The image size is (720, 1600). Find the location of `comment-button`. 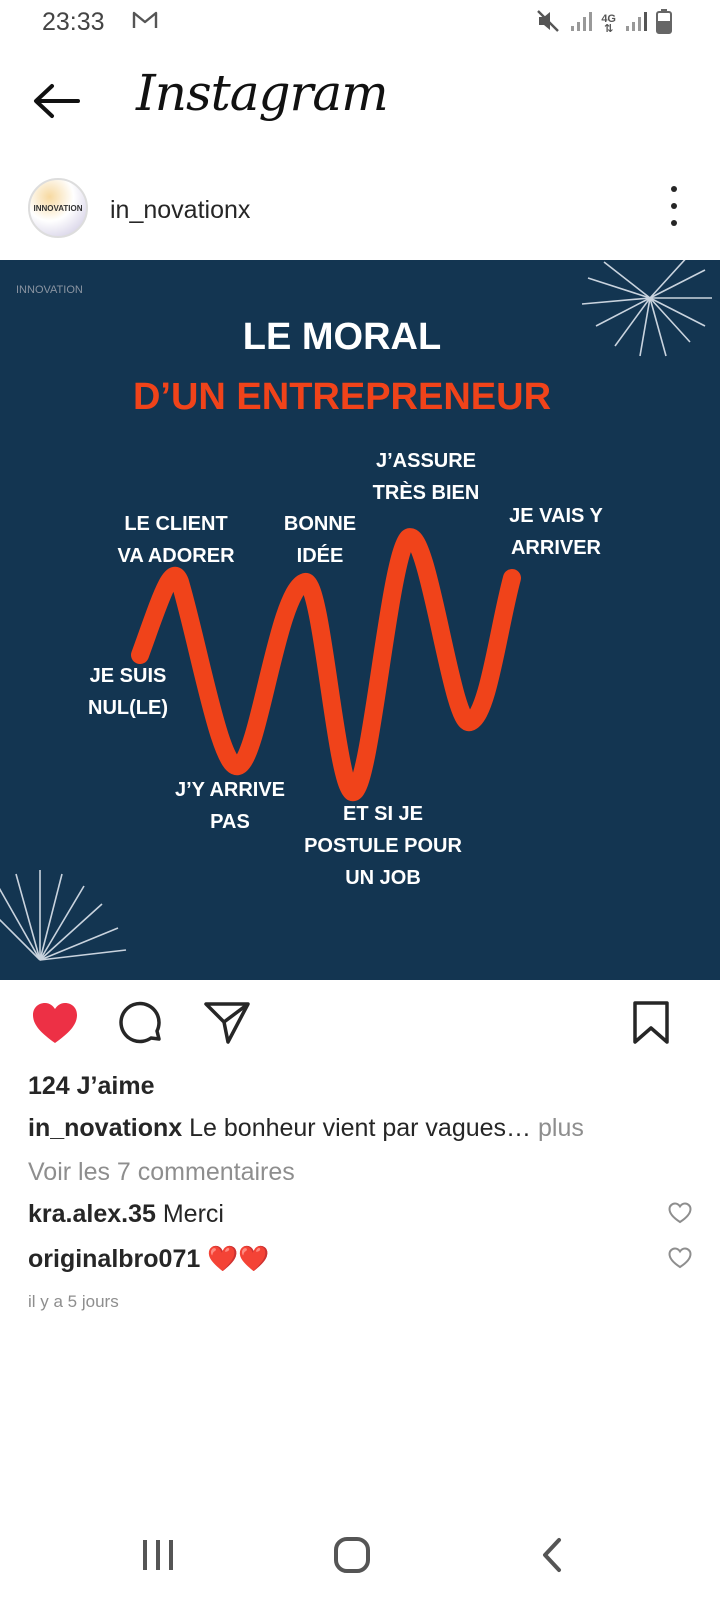

comment-button is located at coordinates (141, 1023).